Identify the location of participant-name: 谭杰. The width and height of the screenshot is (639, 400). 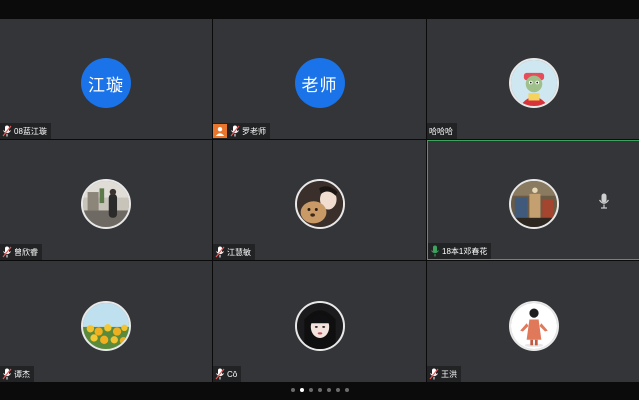
(22, 374).